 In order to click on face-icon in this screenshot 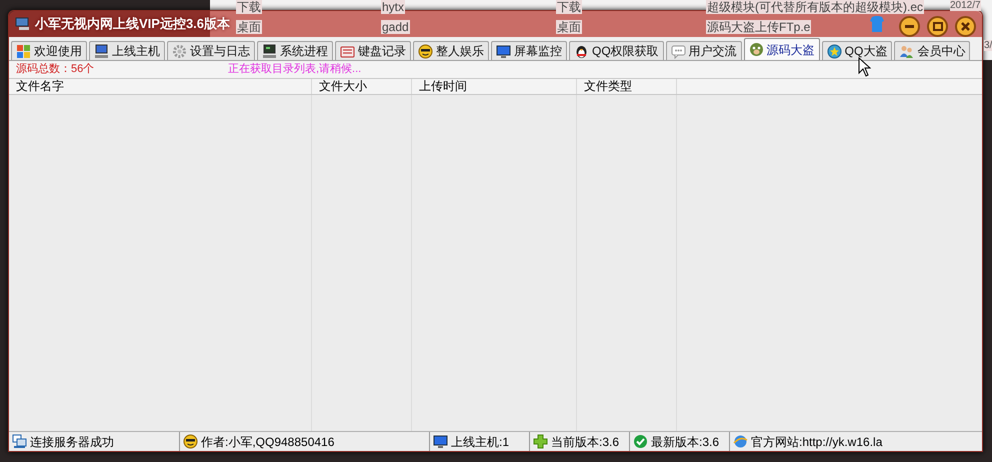, I will do `click(756, 49)`.